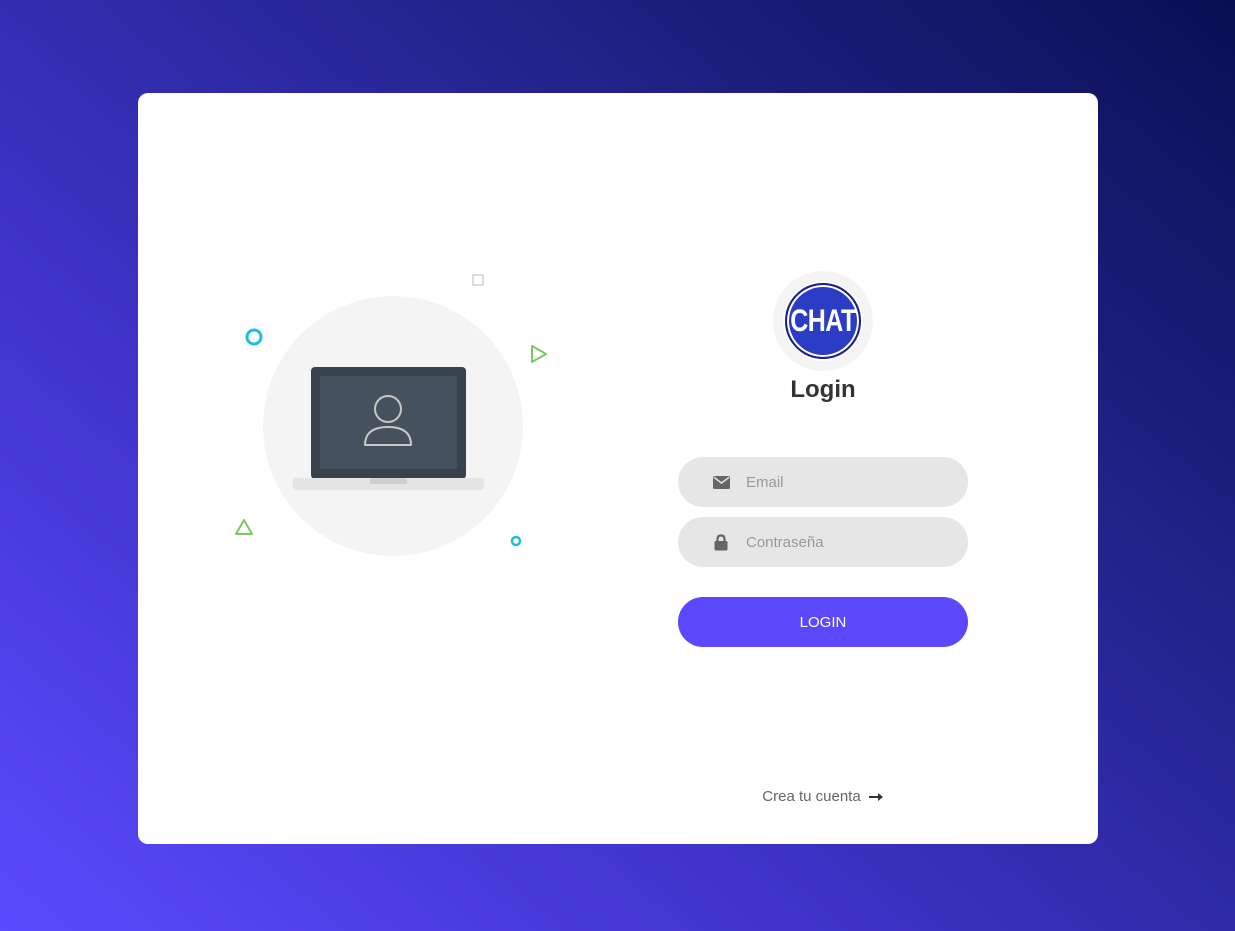  Describe the element at coordinates (846, 542) in the screenshot. I see `password-input` at that location.